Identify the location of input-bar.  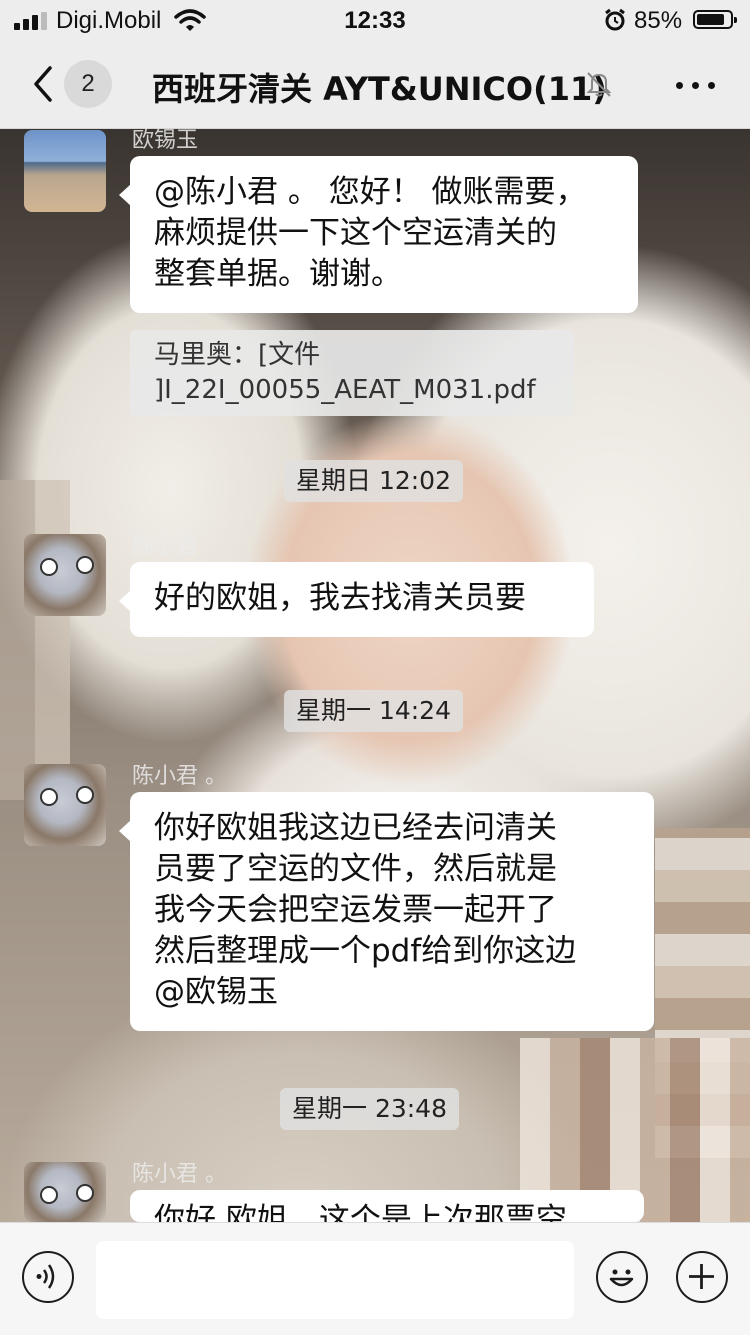
(375, 1278).